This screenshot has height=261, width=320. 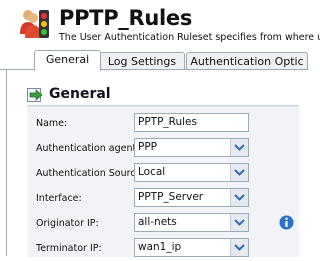 What do you see at coordinates (157, 222) in the screenshot?
I see `originator-ip-value: all-nets` at bounding box center [157, 222].